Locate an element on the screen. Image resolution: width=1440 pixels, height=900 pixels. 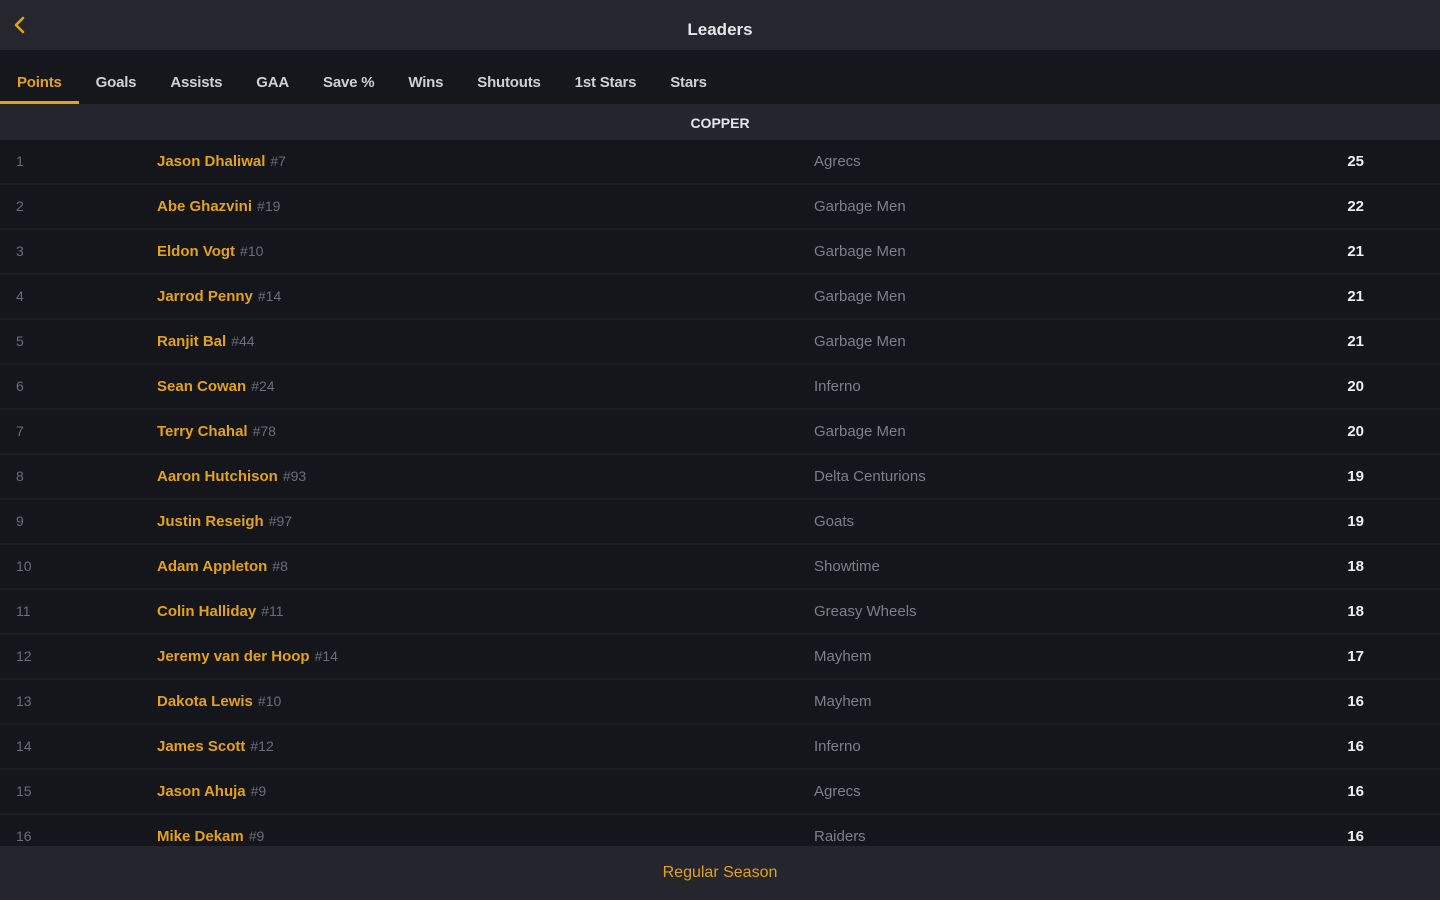
player-link: Mike Dekam #9 is located at coordinates (210, 830).